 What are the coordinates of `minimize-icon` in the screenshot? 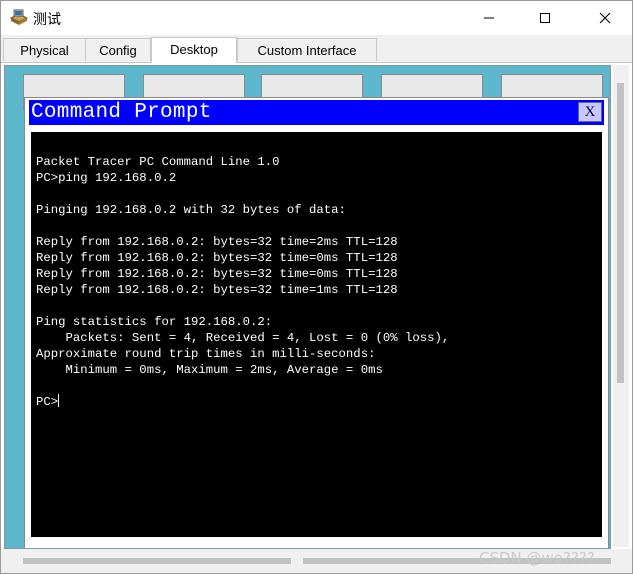 It's located at (489, 18).